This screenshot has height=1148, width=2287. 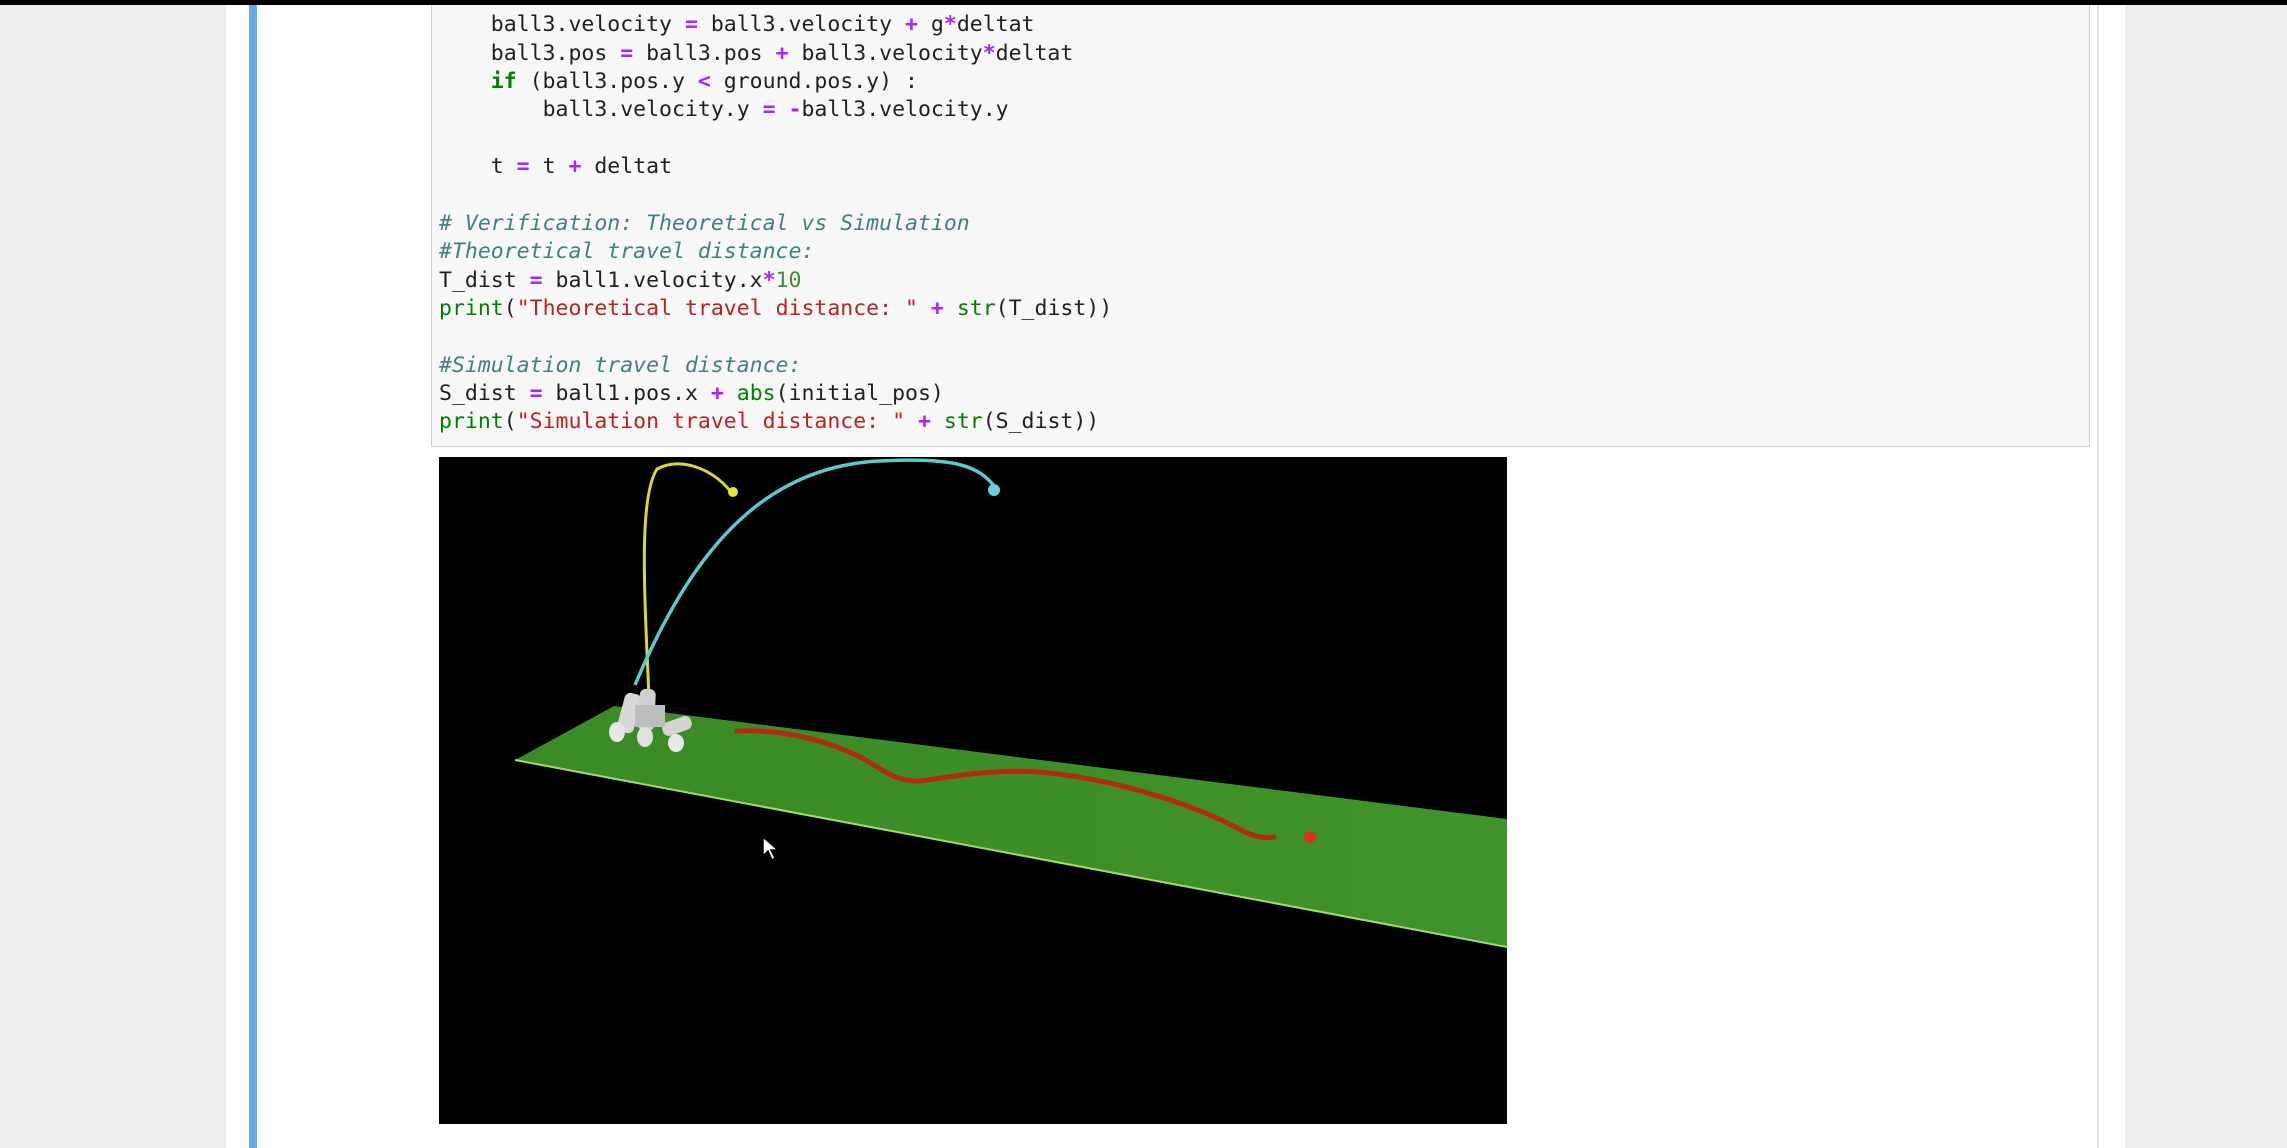 What do you see at coordinates (627, 251) in the screenshot?
I see `code-comment: #Theoretical travel distance:` at bounding box center [627, 251].